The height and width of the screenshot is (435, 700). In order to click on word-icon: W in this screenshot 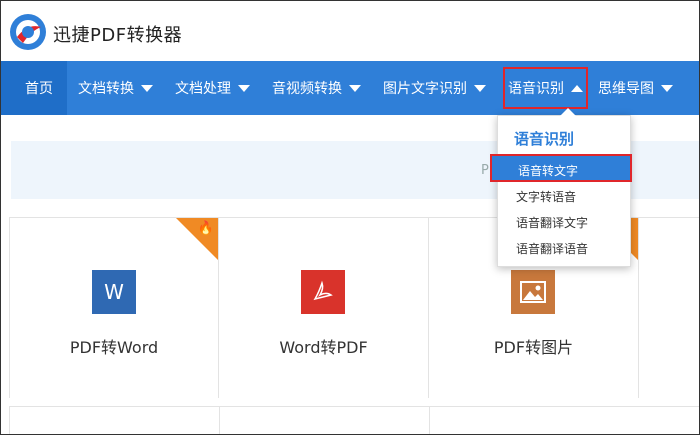, I will do `click(114, 292)`.